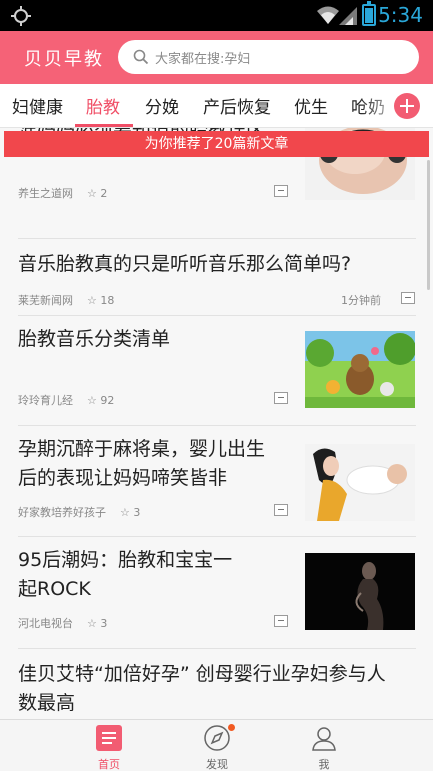 The width and height of the screenshot is (433, 771). I want to click on list-item: 音乐胎教真的只是听听音乐那么简单吗? 莱芜新闻网 ☆ 18 1分钟前, so click(217, 282).